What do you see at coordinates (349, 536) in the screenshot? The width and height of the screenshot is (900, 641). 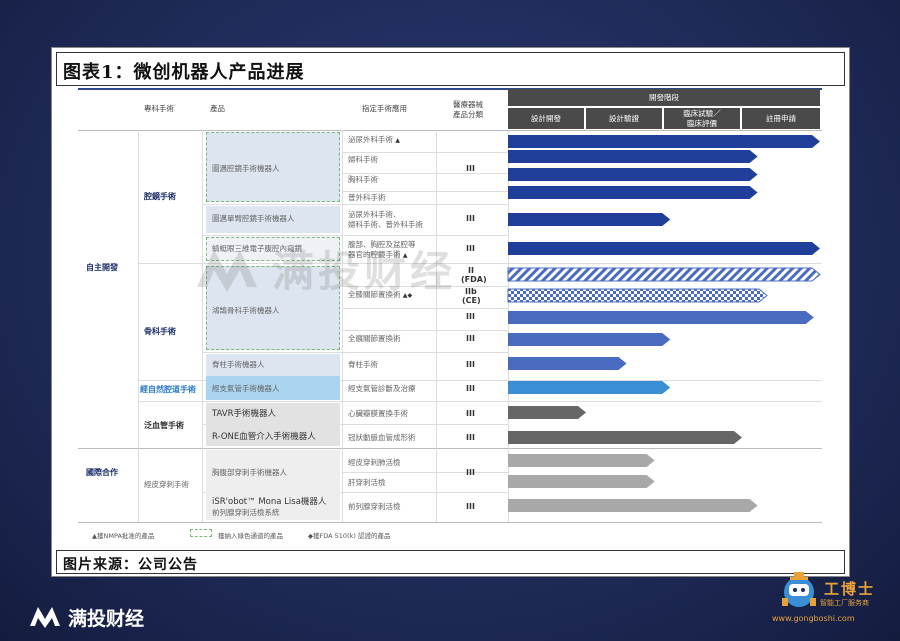 I see `legend-fda: ◆獲FDA 510(k) 認證的產品` at bounding box center [349, 536].